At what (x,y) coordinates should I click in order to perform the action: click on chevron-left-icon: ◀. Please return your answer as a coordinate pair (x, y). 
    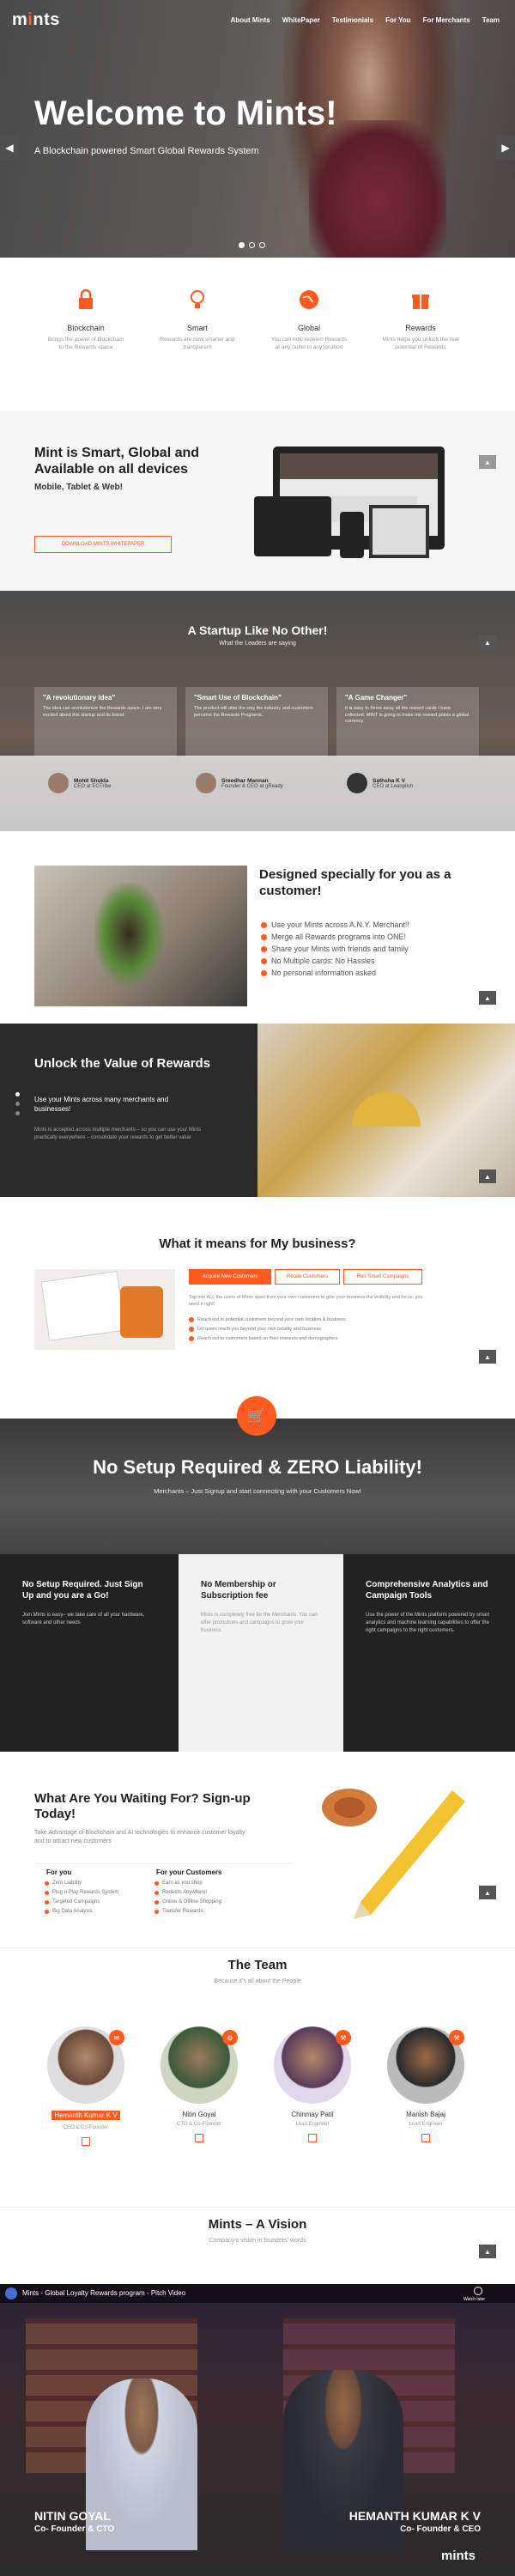
    Looking at the image, I should click on (9, 148).